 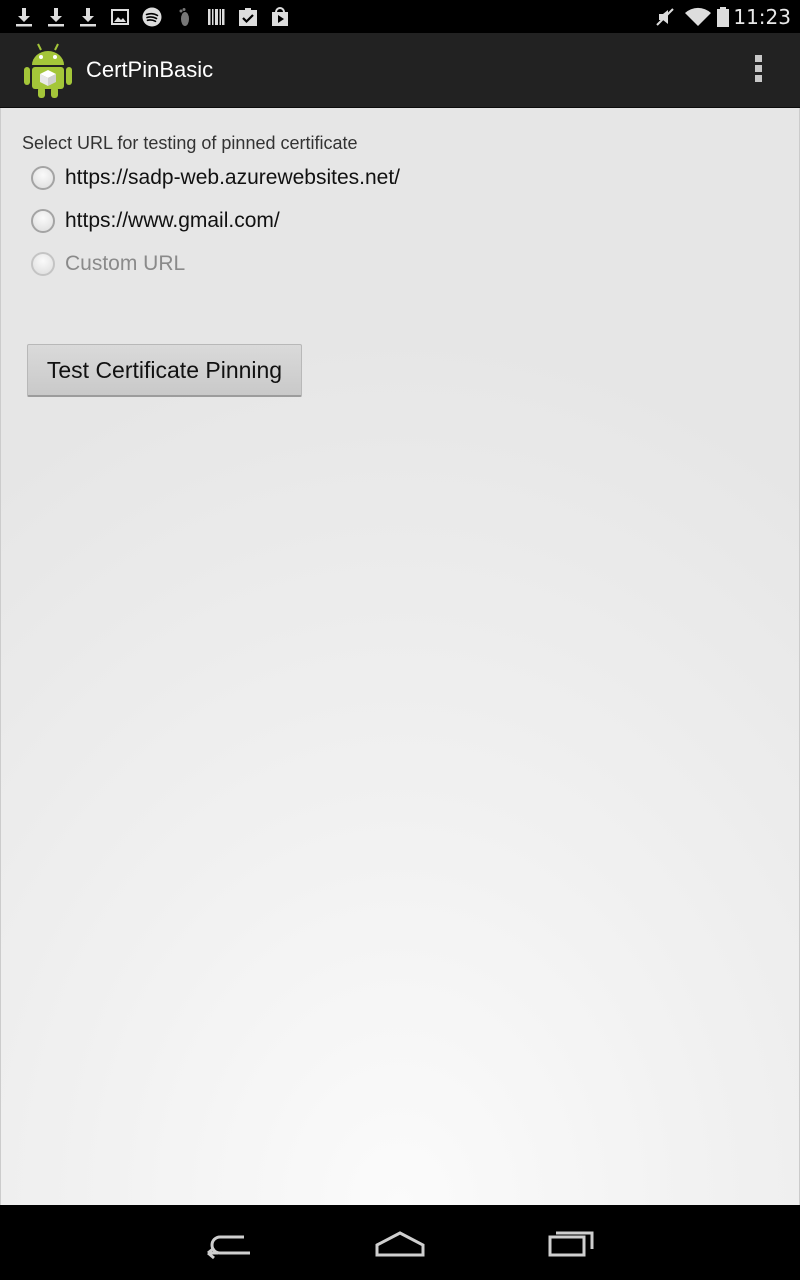 What do you see at coordinates (400, 70) in the screenshot?
I see `action-bar: CertPinBasic` at bounding box center [400, 70].